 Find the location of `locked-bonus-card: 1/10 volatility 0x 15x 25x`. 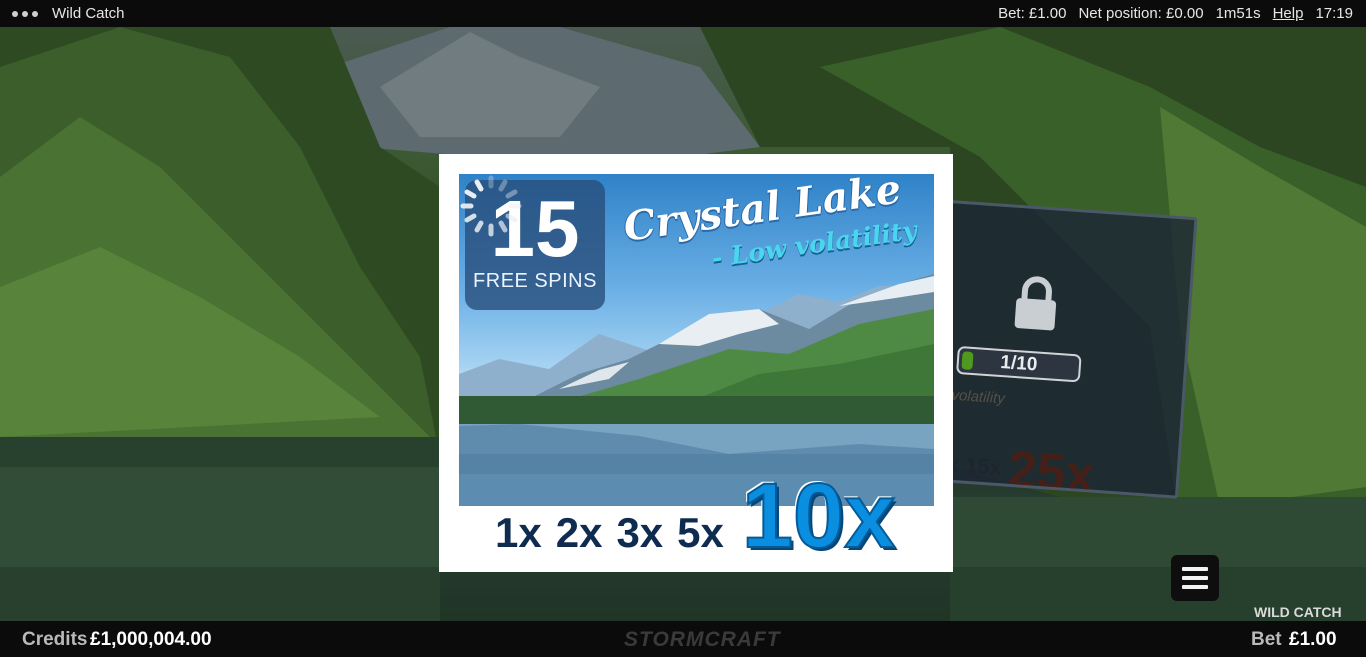

locked-bonus-card: 1/10 volatility 0x 15x 25x is located at coordinates (1059, 349).